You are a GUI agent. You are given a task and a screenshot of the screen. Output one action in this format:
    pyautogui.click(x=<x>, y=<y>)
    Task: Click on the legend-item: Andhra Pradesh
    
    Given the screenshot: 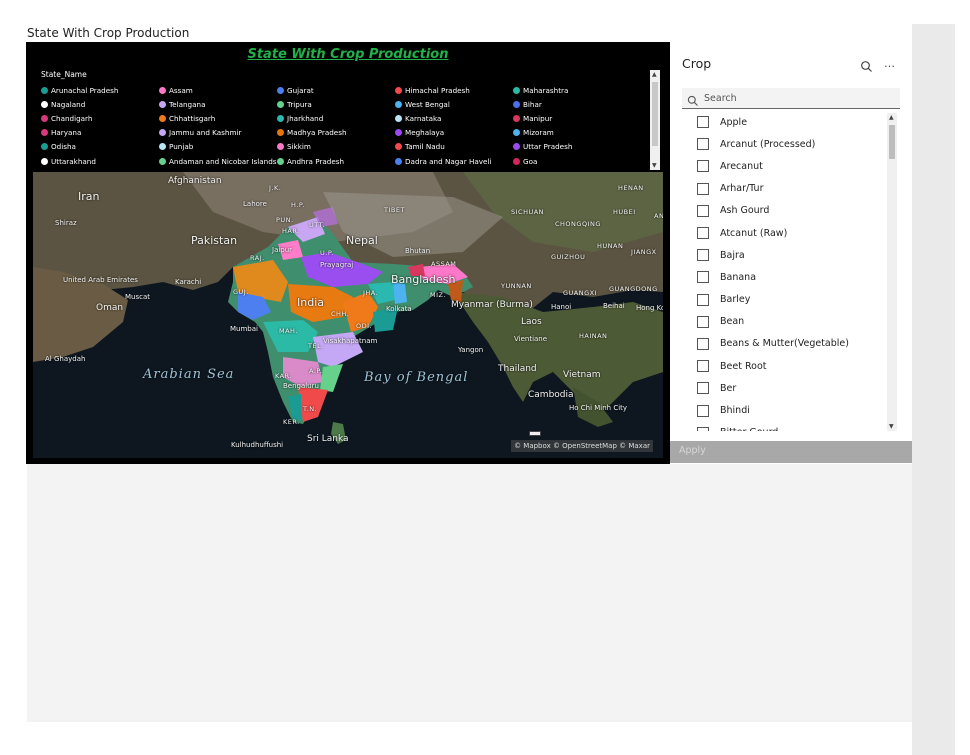 What is the action you would take?
    pyautogui.click(x=336, y=161)
    